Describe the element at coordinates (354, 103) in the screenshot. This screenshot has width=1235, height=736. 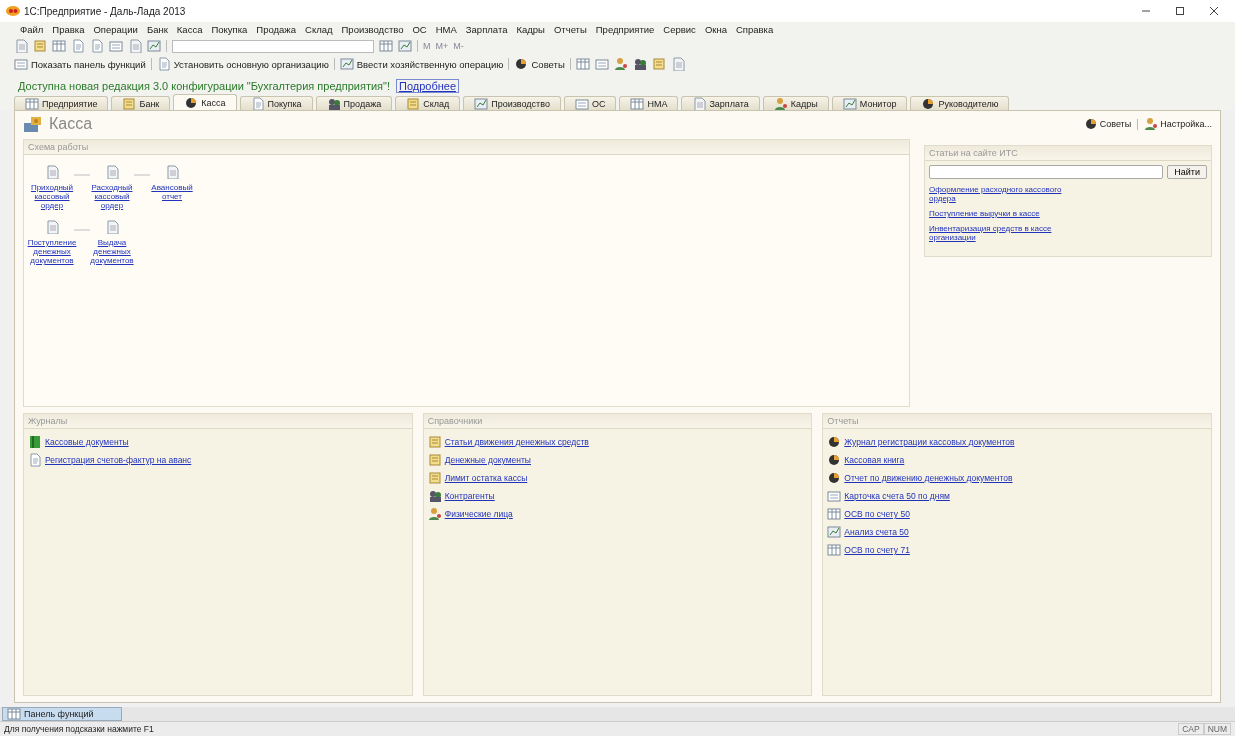
I see `tab: Продажа` at that location.